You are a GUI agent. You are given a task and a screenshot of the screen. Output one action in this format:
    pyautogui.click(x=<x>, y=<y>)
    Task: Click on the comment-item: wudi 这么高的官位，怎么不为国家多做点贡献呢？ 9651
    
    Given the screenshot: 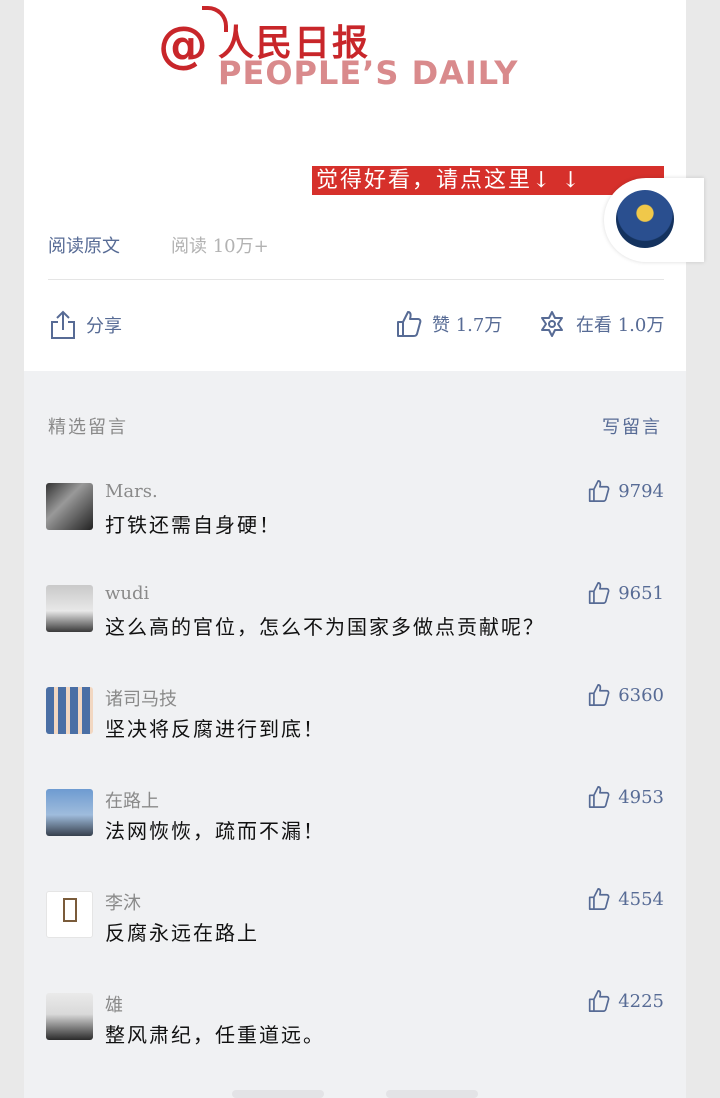 What is the action you would take?
    pyautogui.click(x=356, y=623)
    